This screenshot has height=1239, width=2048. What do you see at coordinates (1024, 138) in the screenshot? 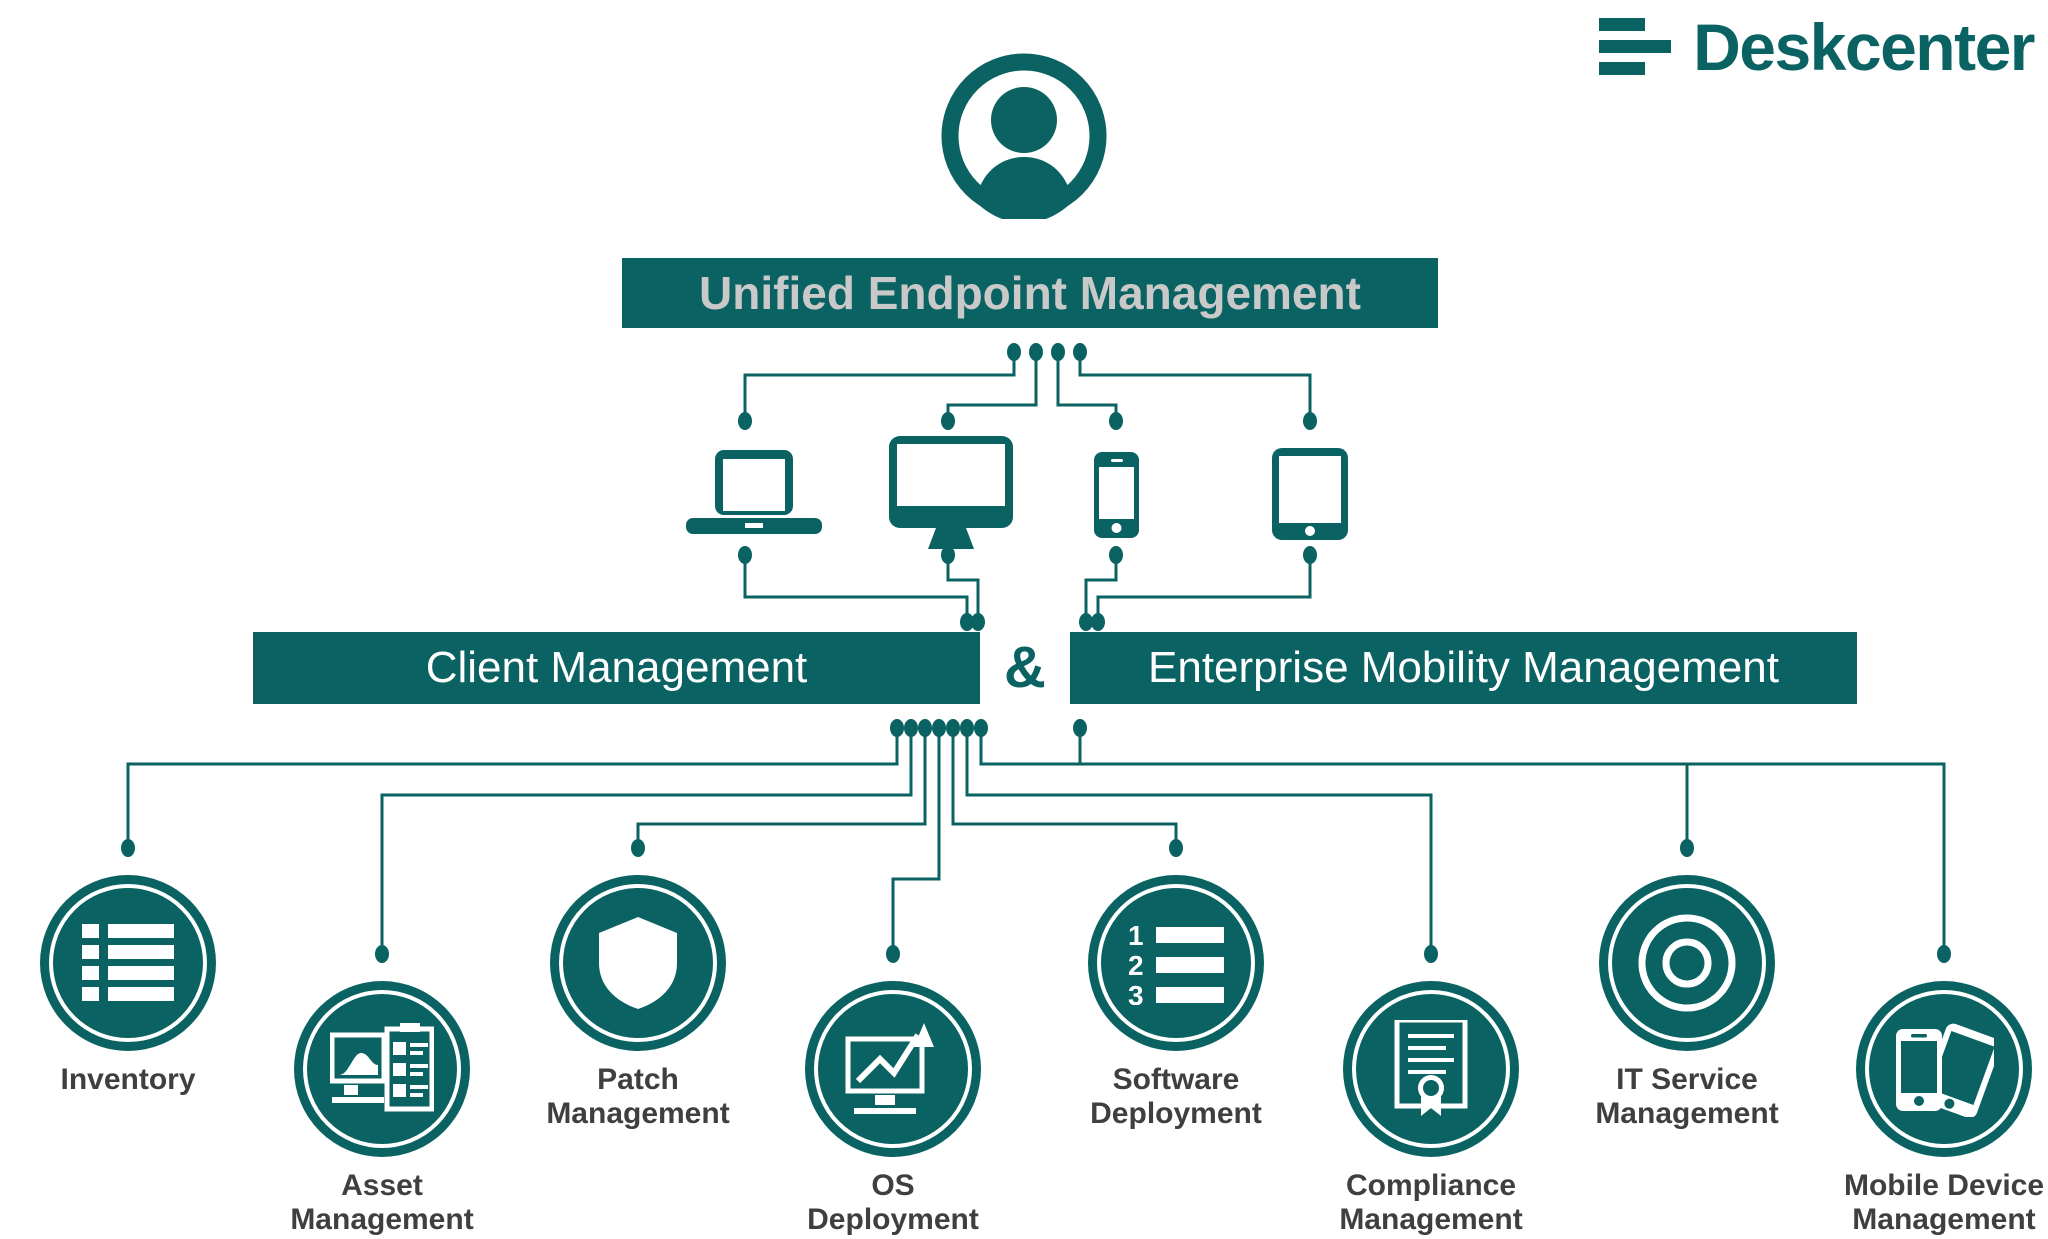
I see `person-avatar-icon` at bounding box center [1024, 138].